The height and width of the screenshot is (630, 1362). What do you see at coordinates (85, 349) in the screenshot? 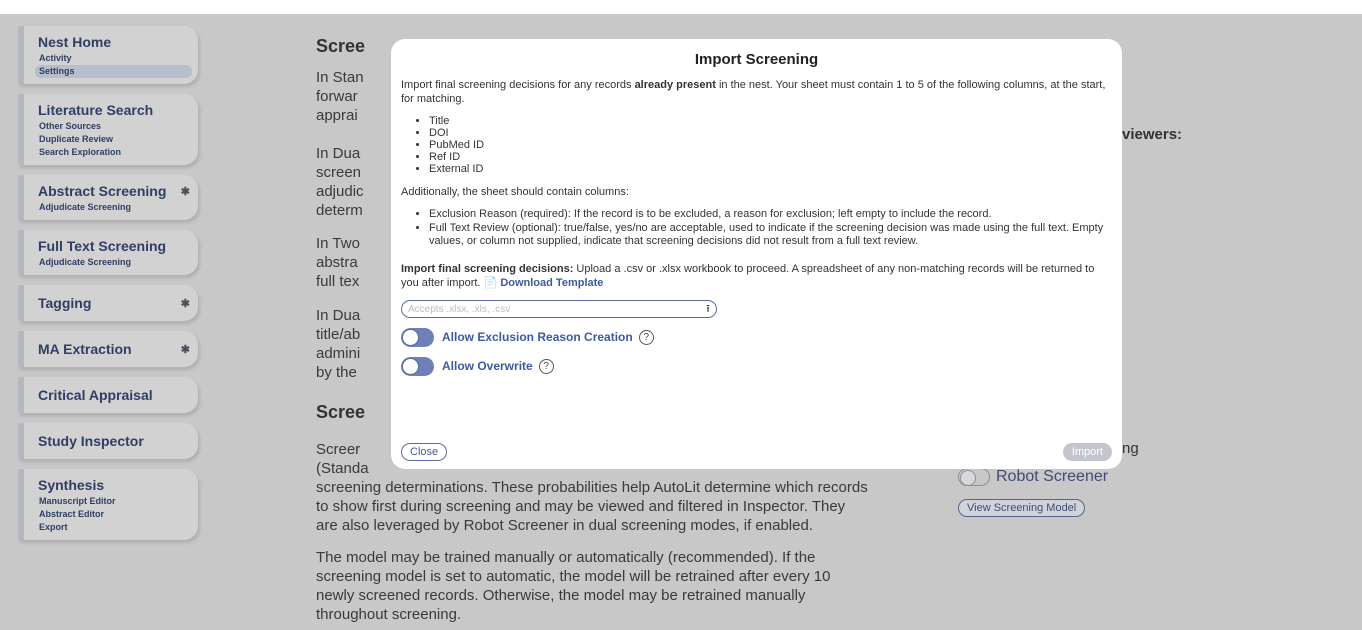
I see `sidebar-item-label: MA Extraction` at bounding box center [85, 349].